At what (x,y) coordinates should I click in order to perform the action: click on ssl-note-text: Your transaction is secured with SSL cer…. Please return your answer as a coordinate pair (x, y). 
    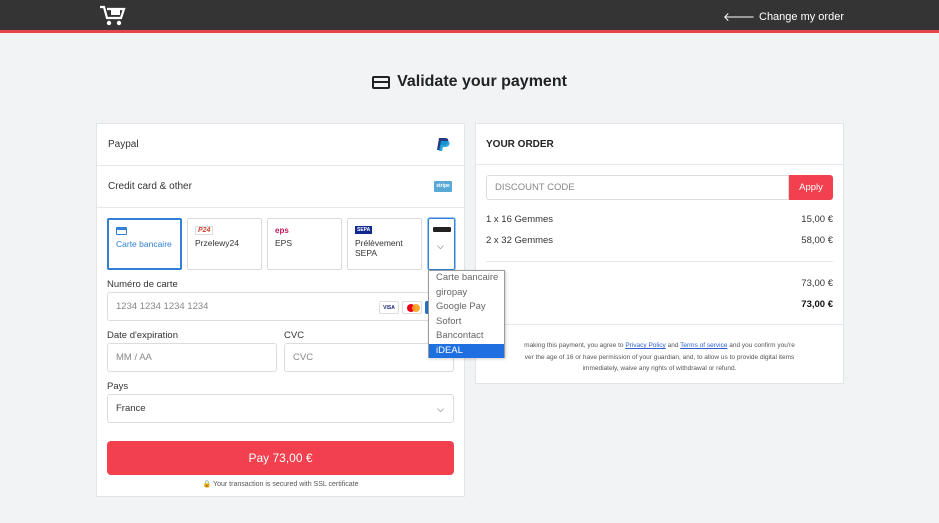
    Looking at the image, I should click on (286, 484).